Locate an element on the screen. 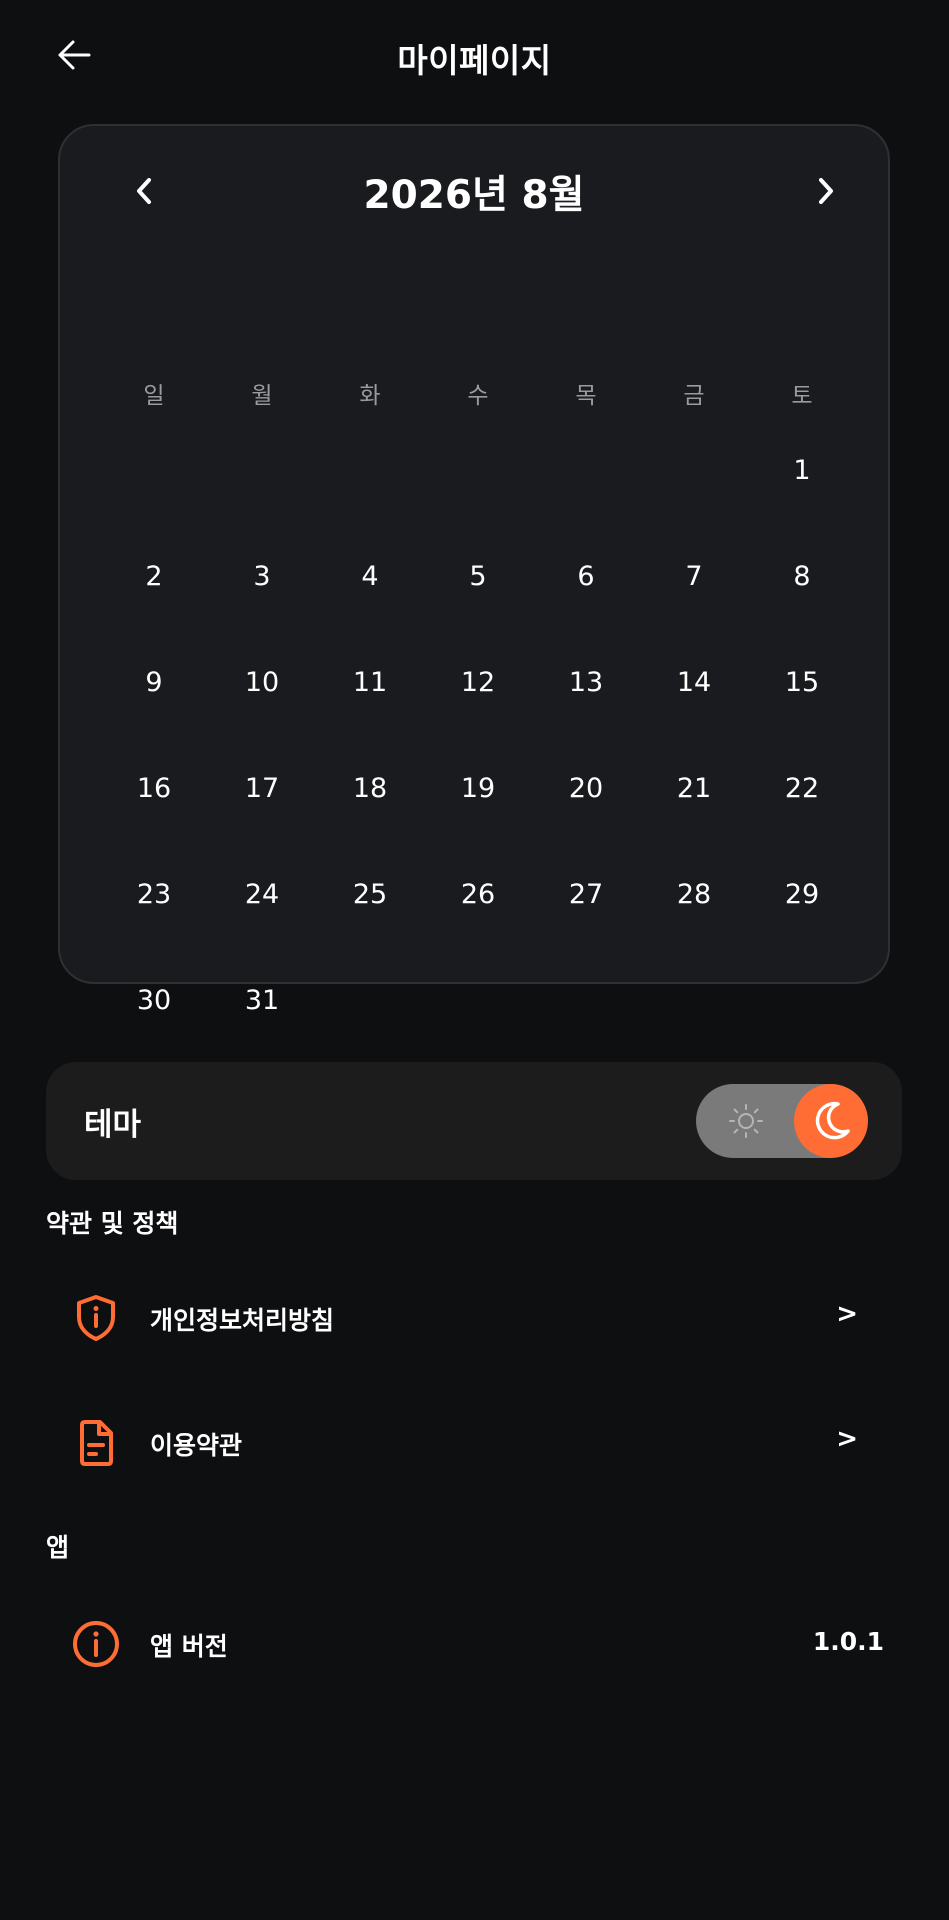 This screenshot has width=949, height=1920. app-section-title: 앱 is located at coordinates (58, 1547).